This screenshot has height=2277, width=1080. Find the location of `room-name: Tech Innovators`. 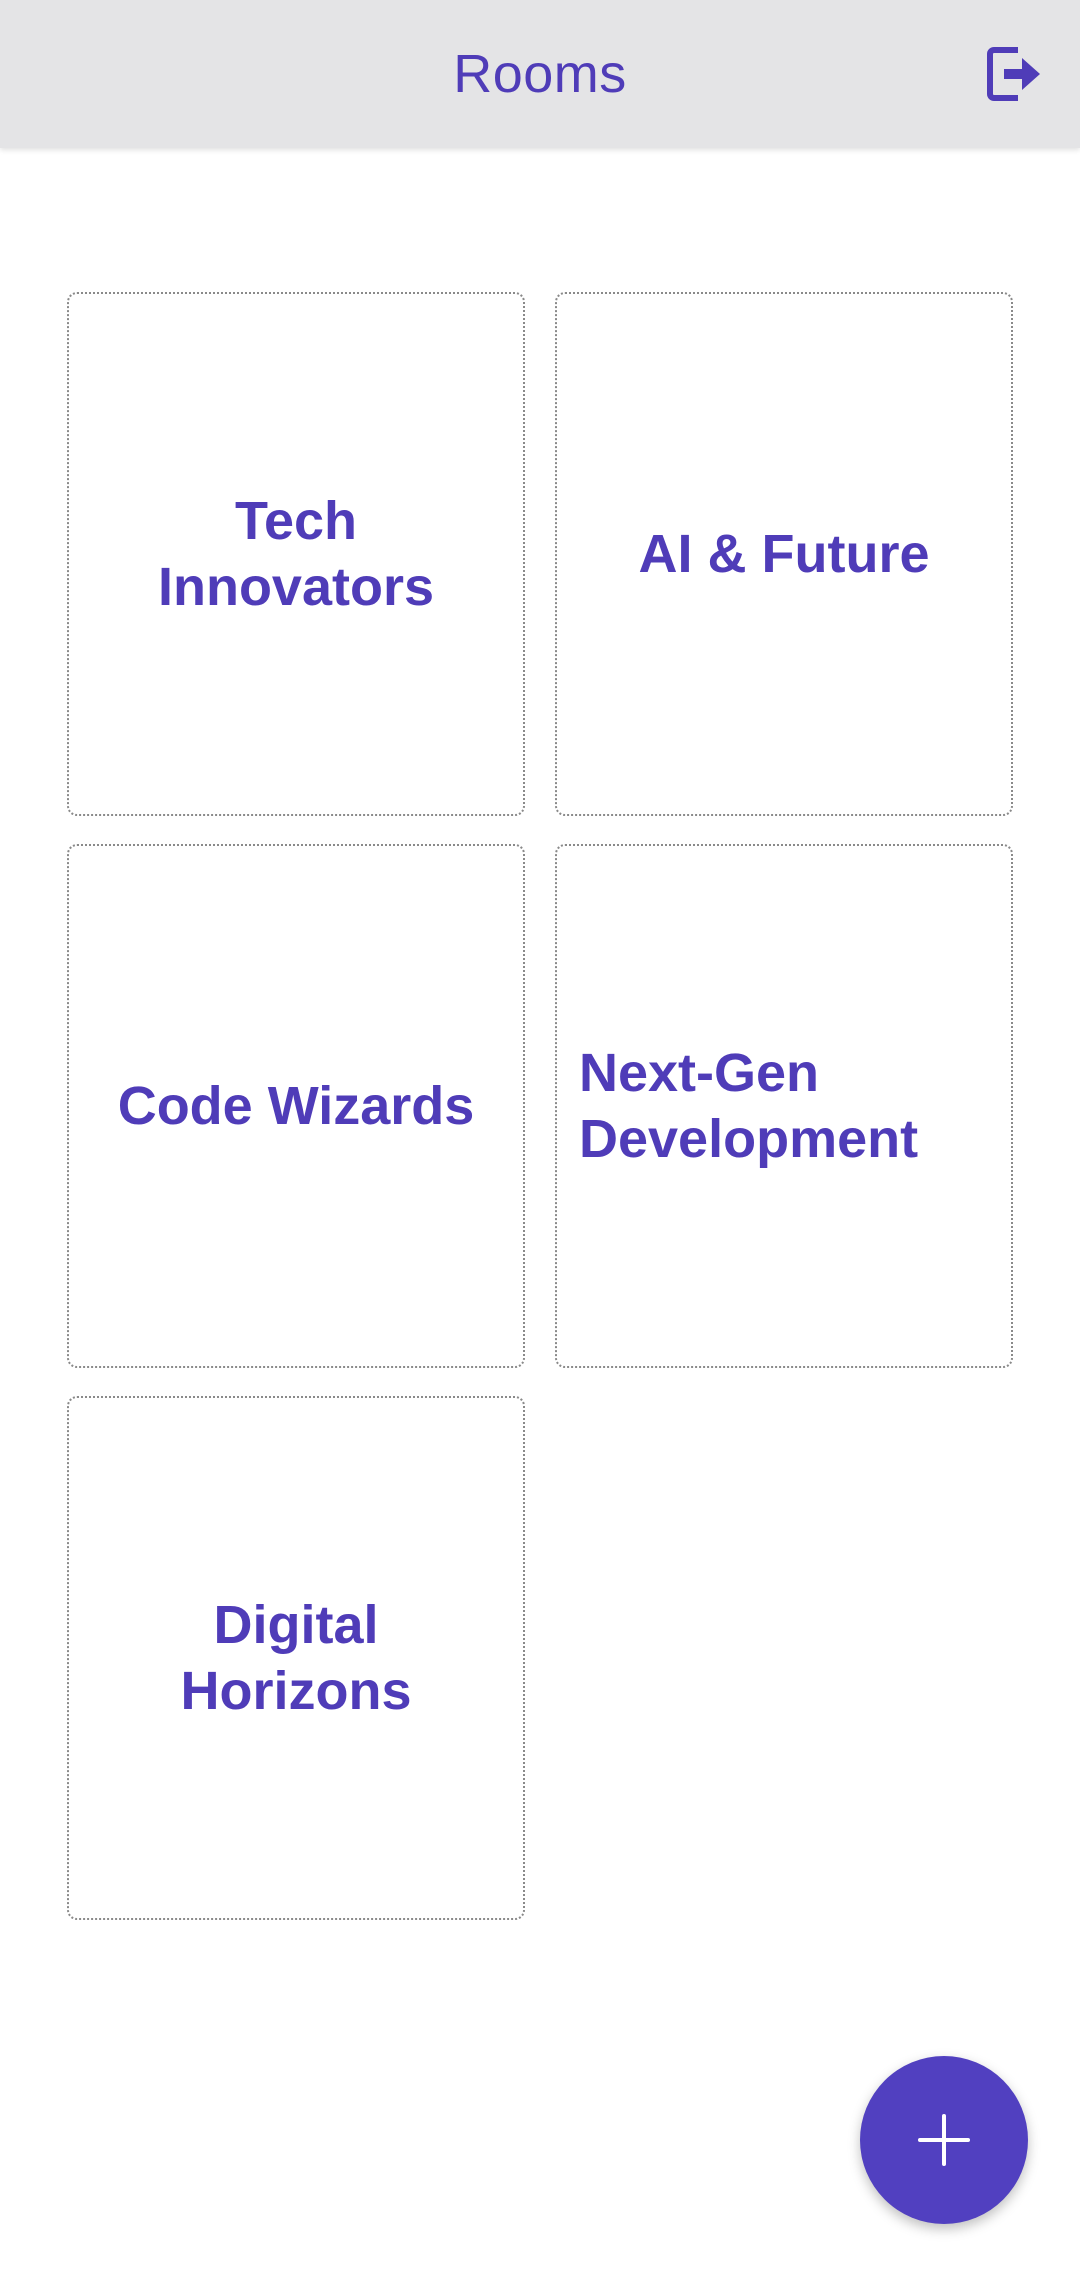

room-name: Tech Innovators is located at coordinates (296, 554).